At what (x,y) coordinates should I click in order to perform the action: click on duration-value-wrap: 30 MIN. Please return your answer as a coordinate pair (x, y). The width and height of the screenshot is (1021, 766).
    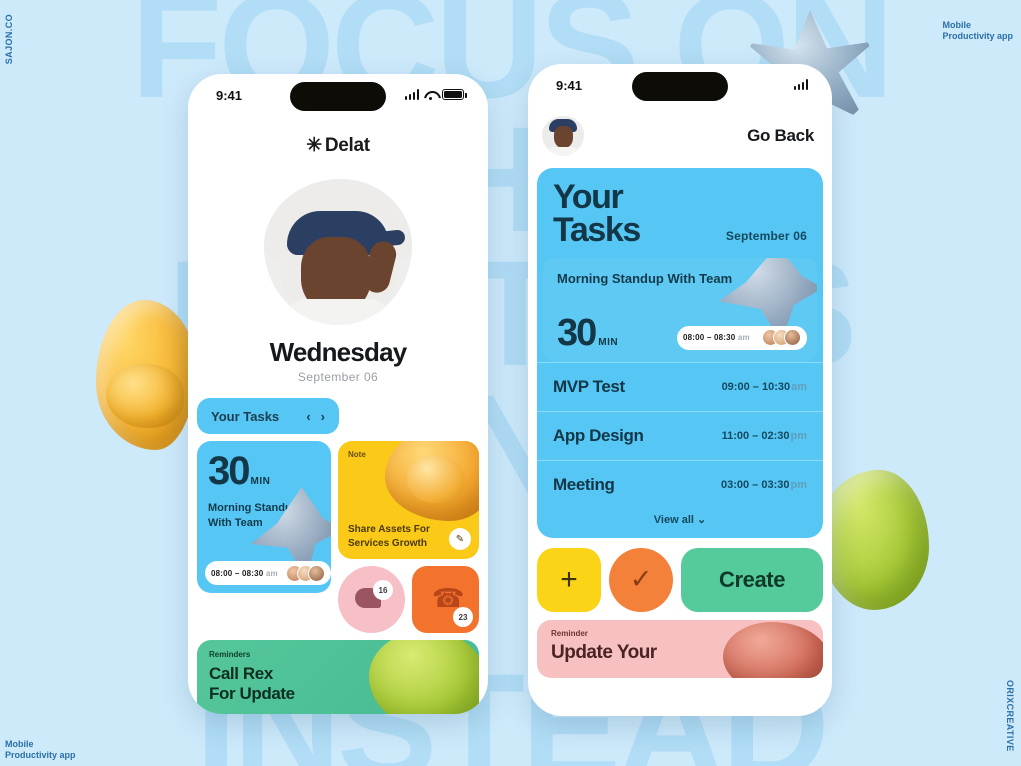
    Looking at the image, I should click on (264, 471).